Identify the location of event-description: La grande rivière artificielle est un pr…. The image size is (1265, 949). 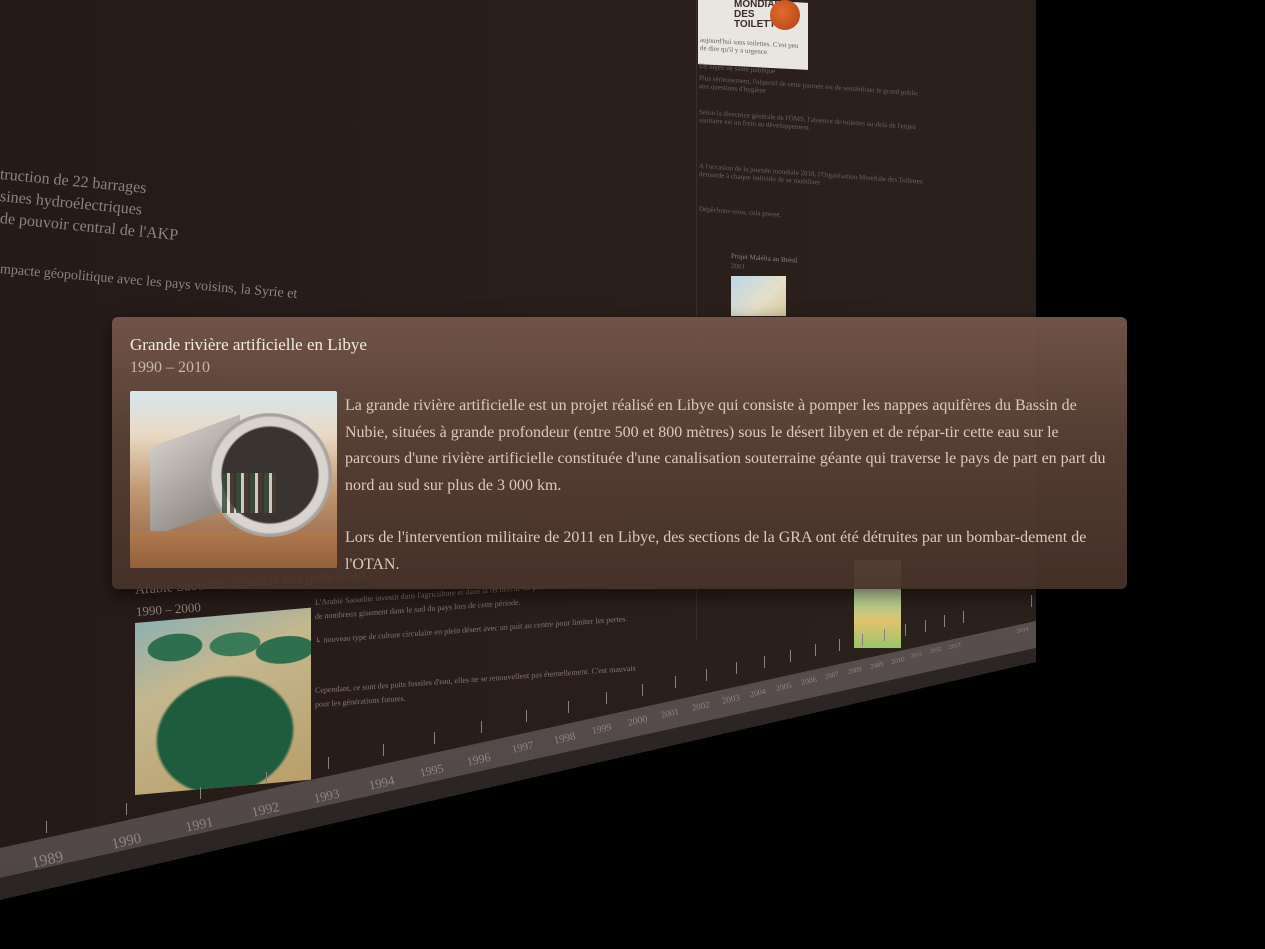
(730, 485).